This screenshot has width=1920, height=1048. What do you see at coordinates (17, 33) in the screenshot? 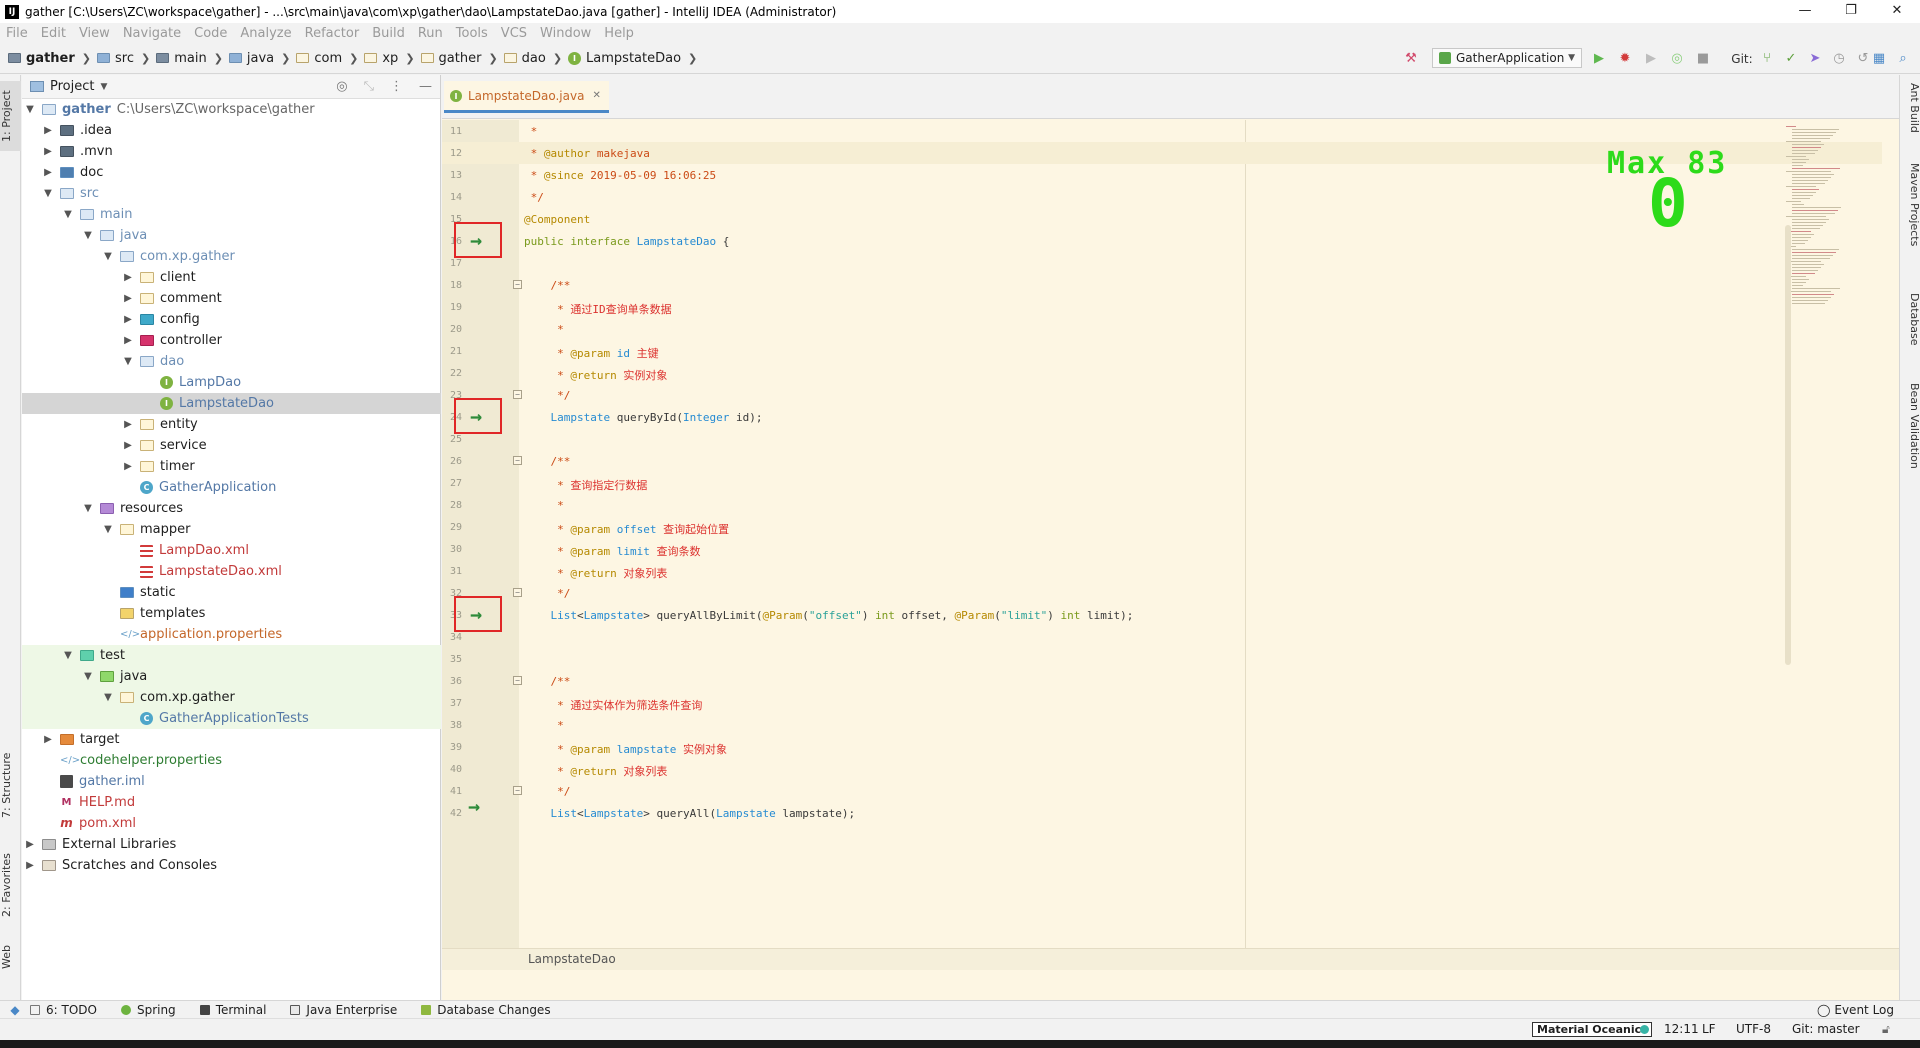
I see `menu-file: File` at bounding box center [17, 33].